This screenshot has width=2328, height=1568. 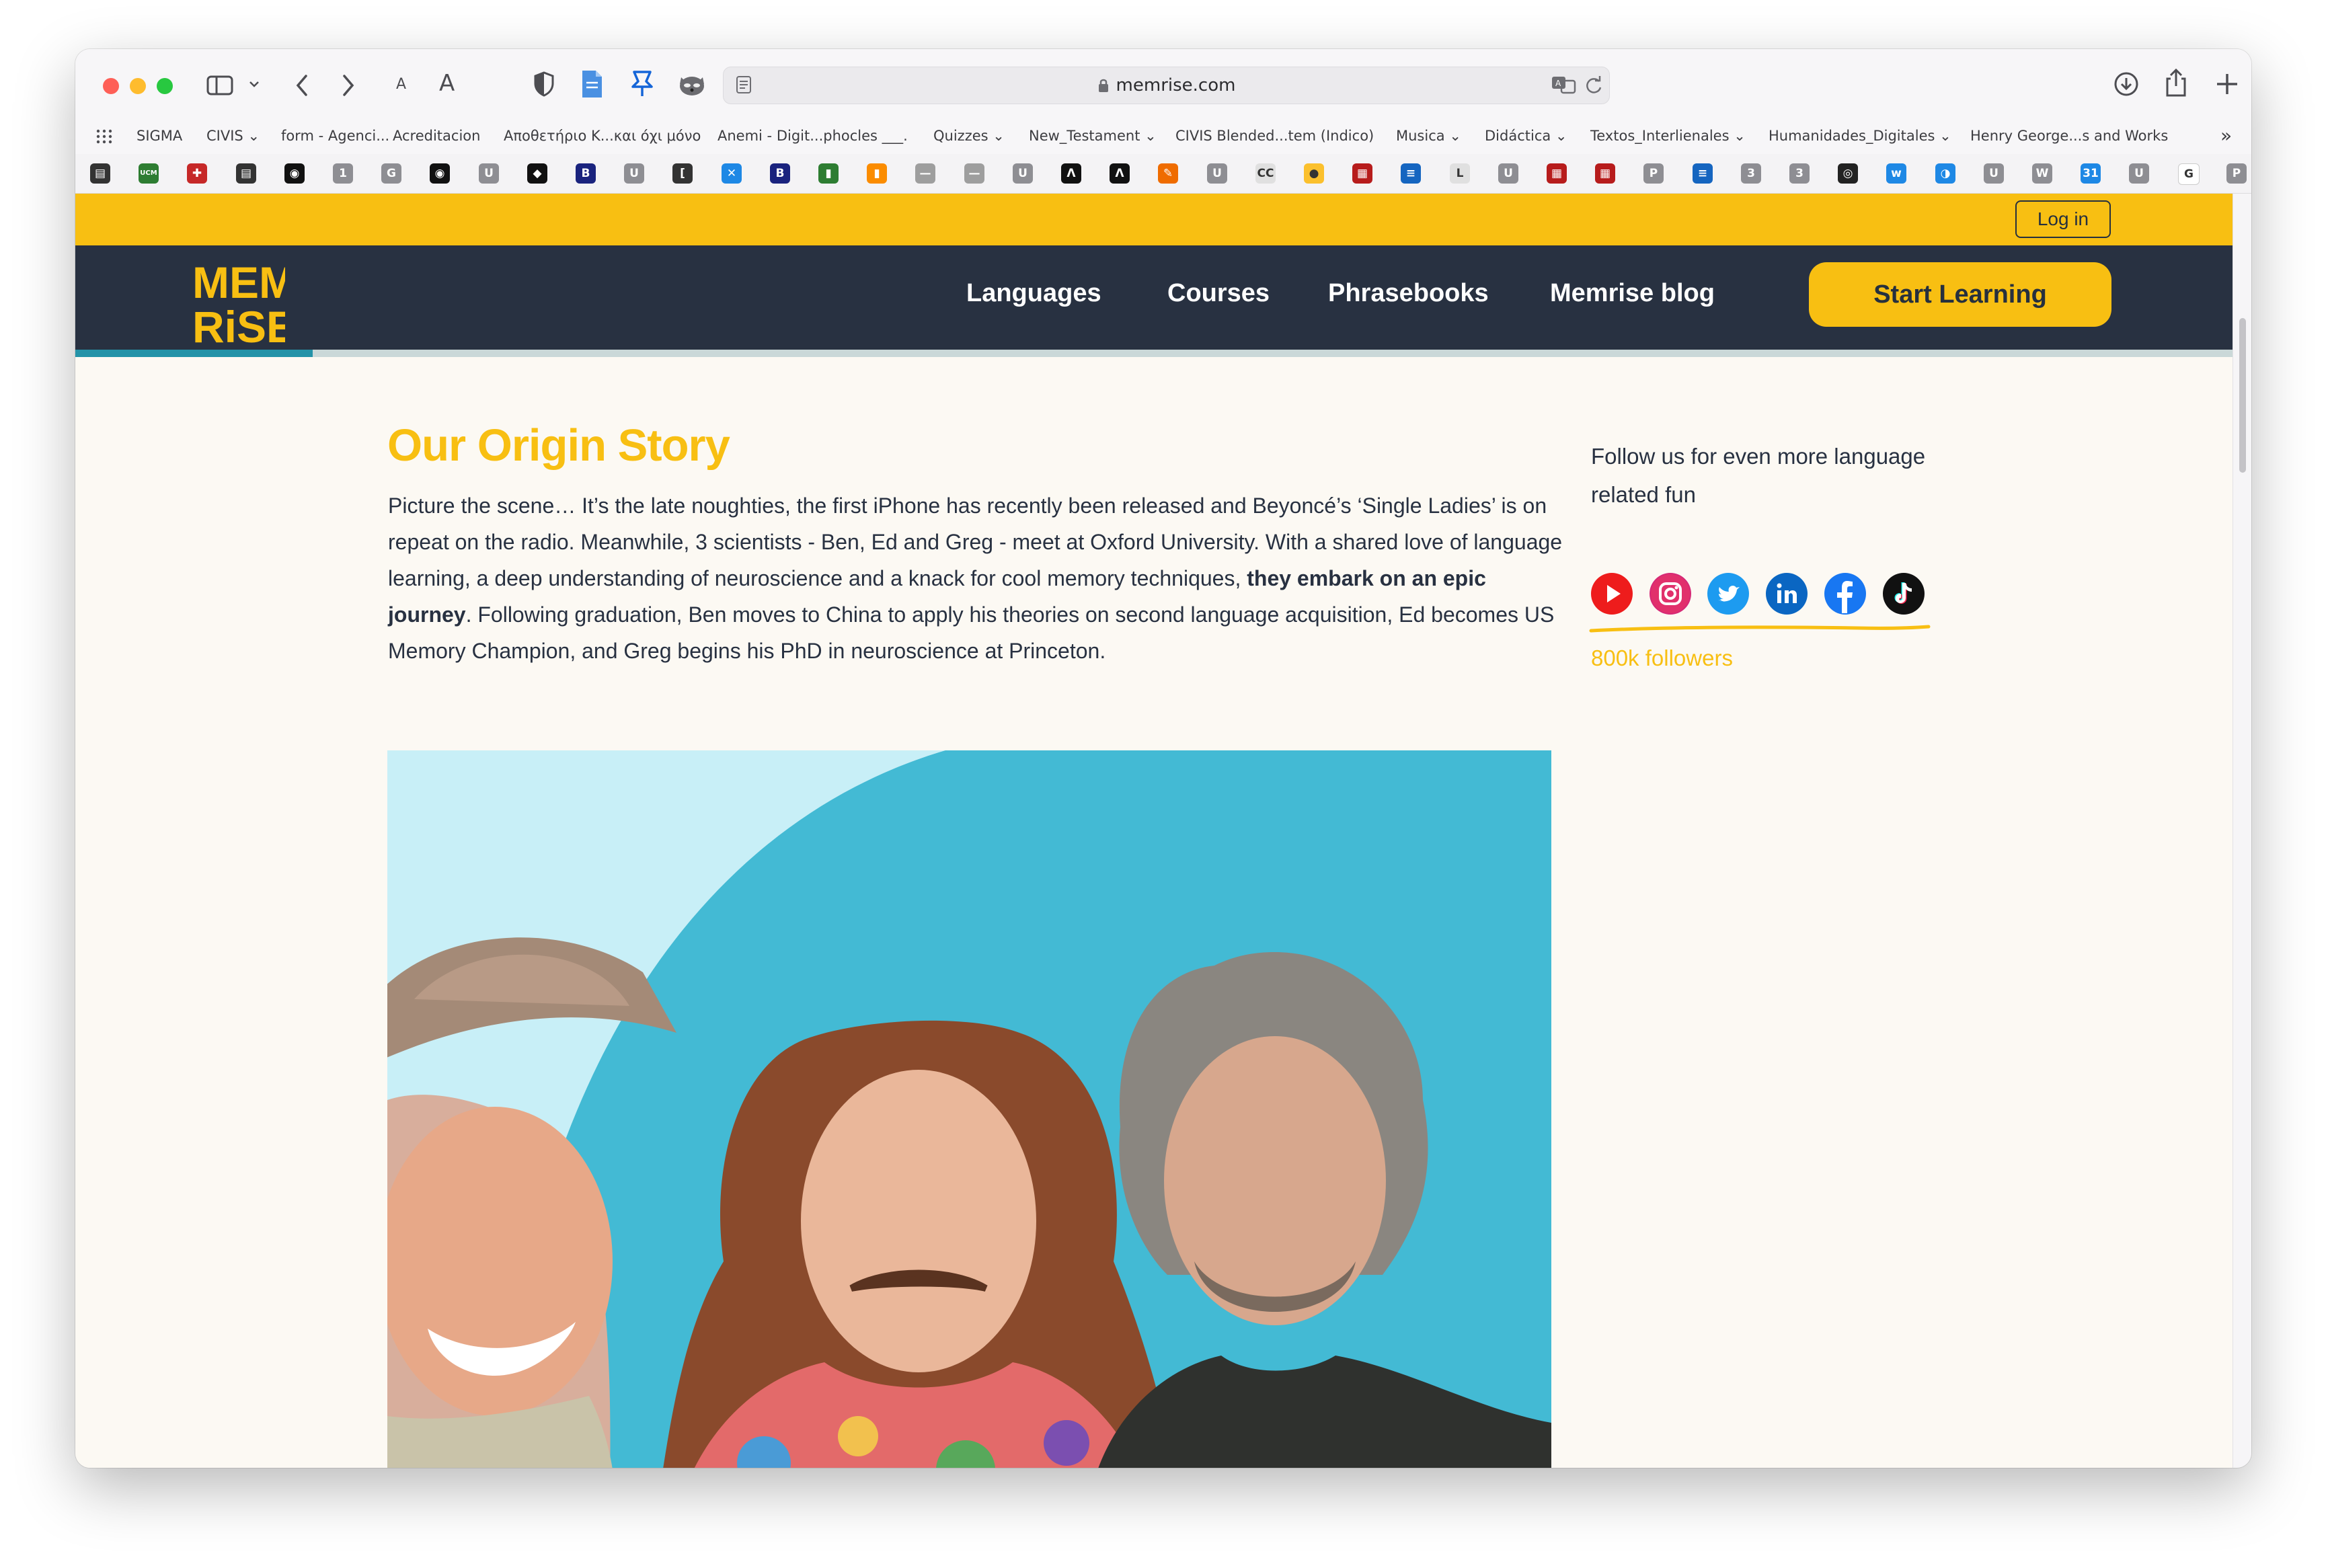 I want to click on facebook-icon, so click(x=1845, y=594).